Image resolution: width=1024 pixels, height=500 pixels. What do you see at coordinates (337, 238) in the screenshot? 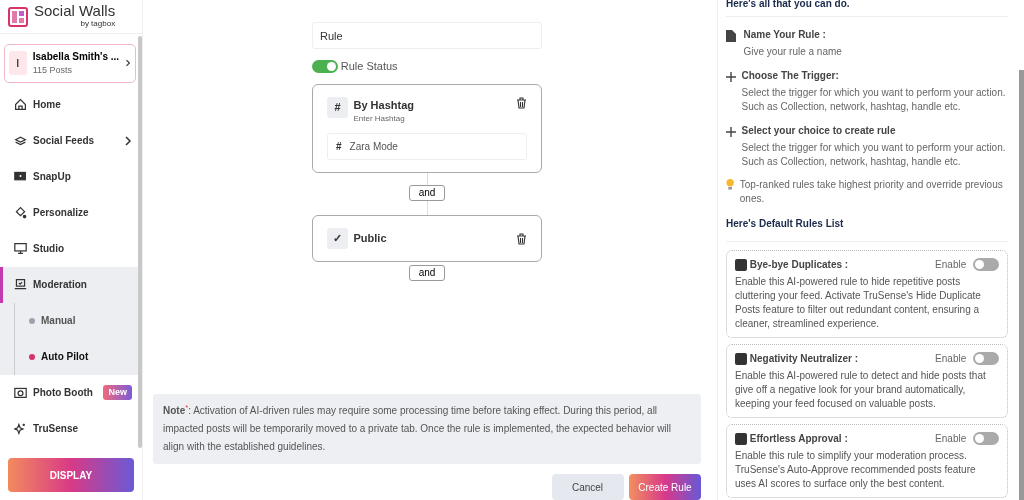
I see `check-icon: ✓` at bounding box center [337, 238].